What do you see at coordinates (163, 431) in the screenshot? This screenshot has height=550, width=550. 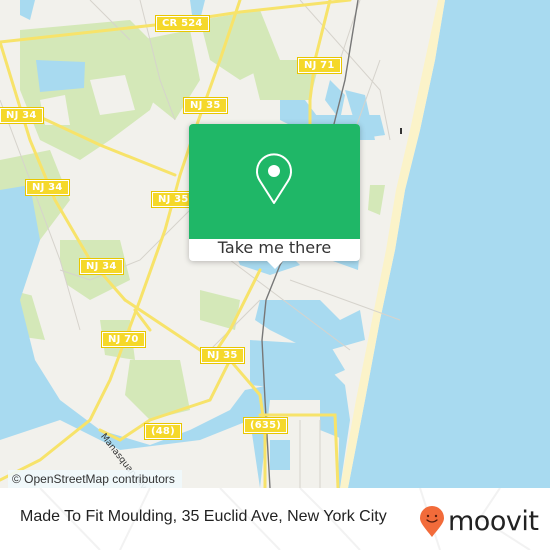 I see `road-shield-48: (48)` at bounding box center [163, 431].